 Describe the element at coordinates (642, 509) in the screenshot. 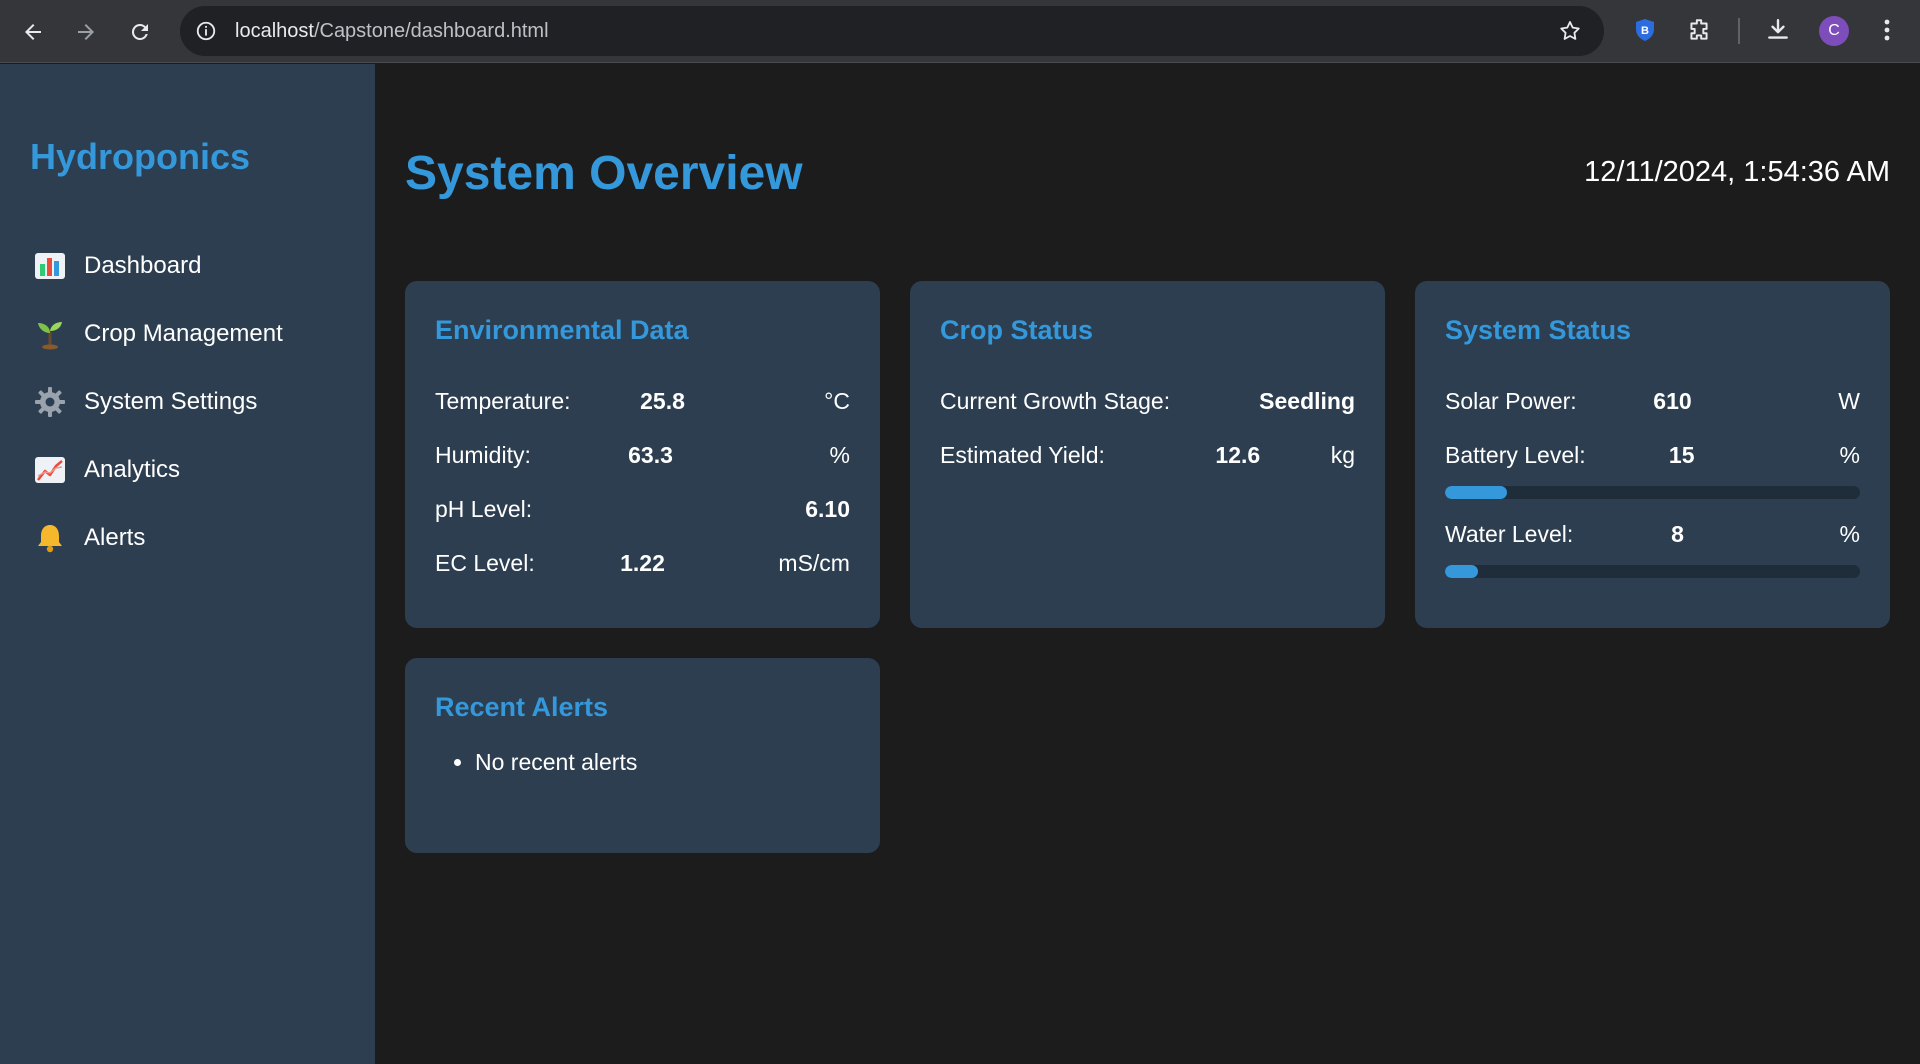

I see `ph-row: pH Level: 6.10` at that location.